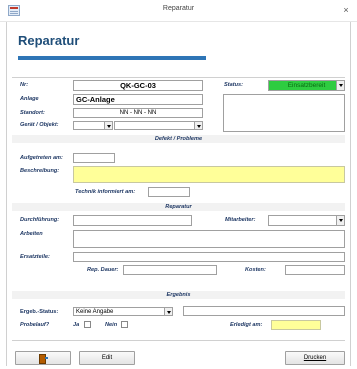 The height and width of the screenshot is (369, 357). What do you see at coordinates (178, 207) in the screenshot?
I see `section-reparatur: Reparatur` at bounding box center [178, 207].